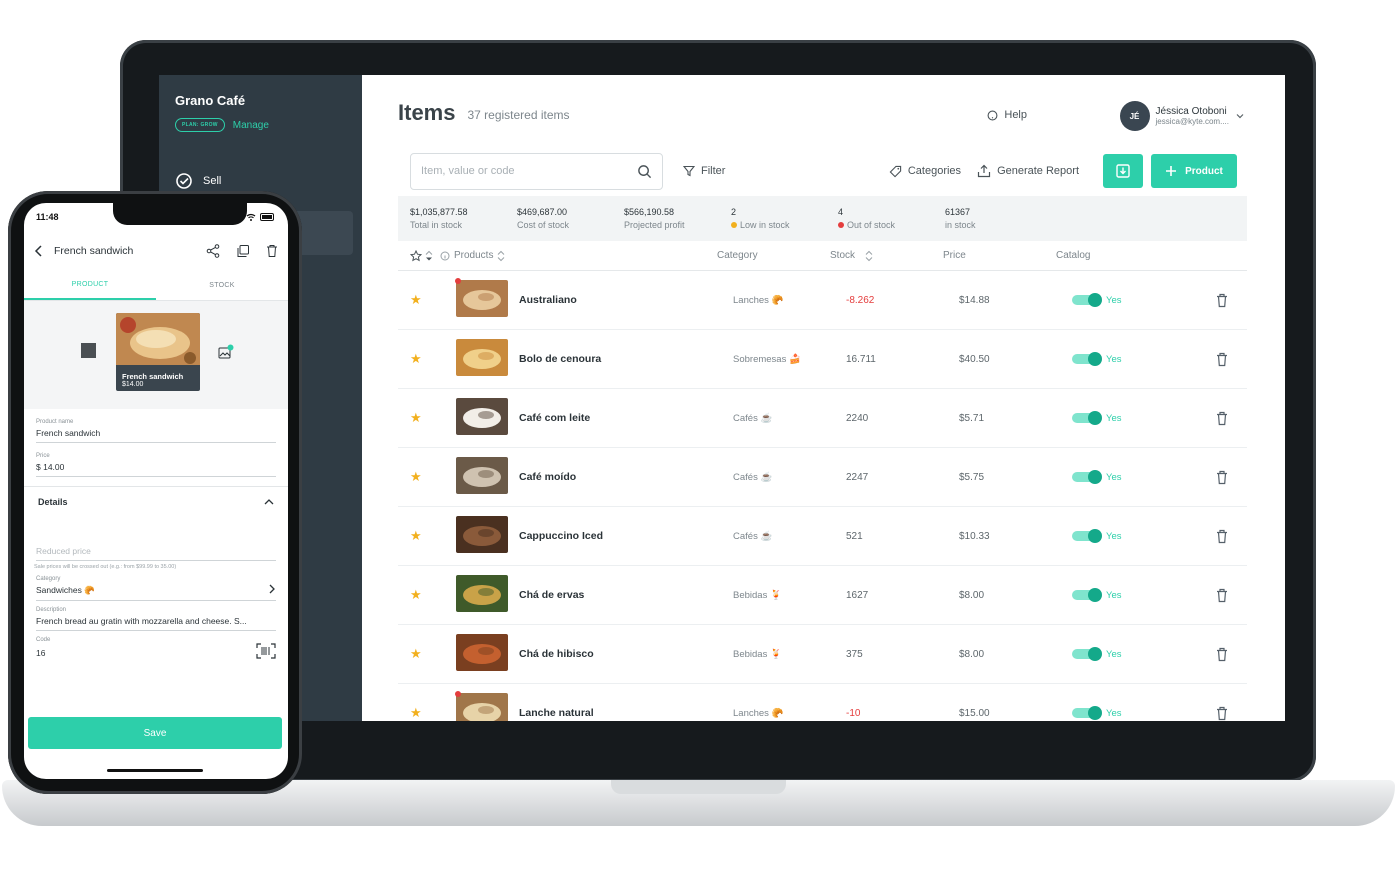 This screenshot has width=1397, height=888. I want to click on category-header: Category, so click(737, 255).